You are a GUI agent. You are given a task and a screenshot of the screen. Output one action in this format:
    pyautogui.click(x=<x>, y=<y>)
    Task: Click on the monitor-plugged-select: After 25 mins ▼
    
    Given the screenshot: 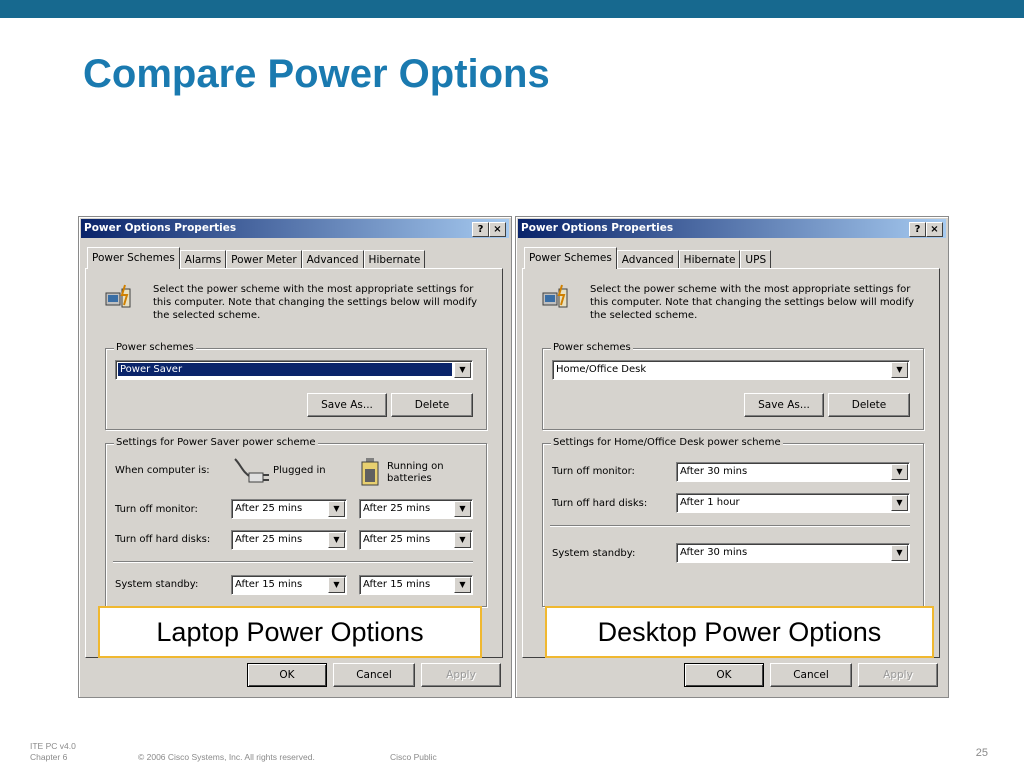 What is the action you would take?
    pyautogui.click(x=289, y=509)
    